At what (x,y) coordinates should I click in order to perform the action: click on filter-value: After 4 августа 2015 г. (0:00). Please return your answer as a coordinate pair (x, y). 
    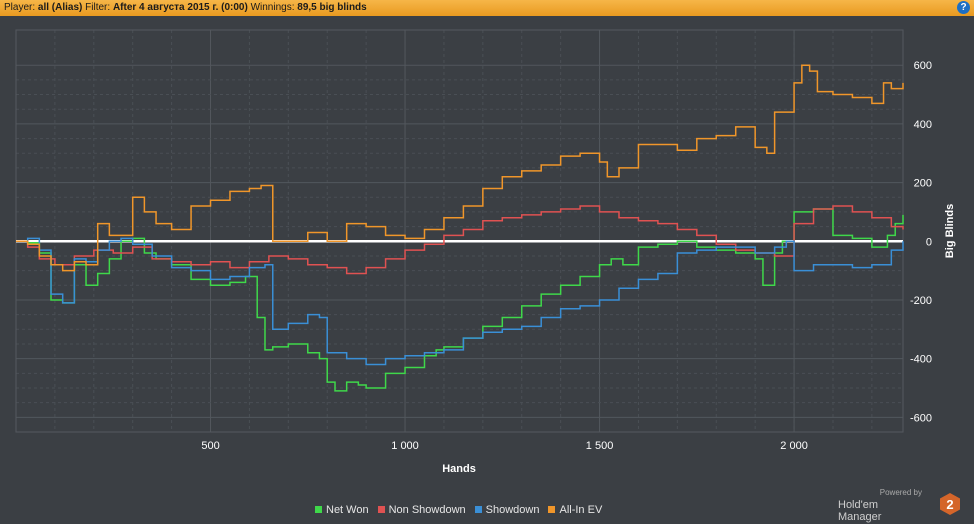
    Looking at the image, I should click on (180, 7).